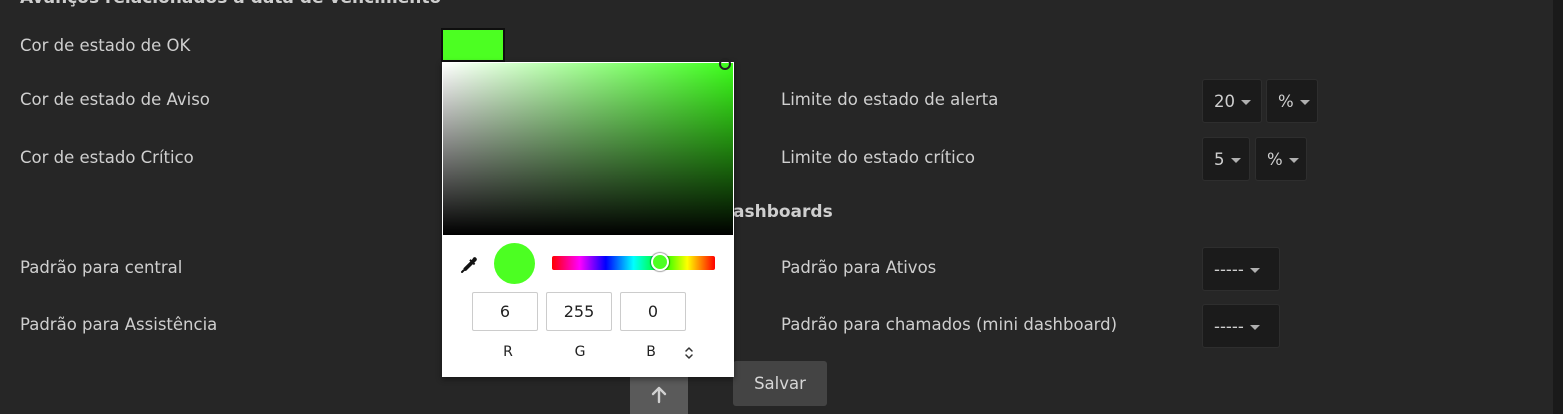 The width and height of the screenshot is (1563, 414). What do you see at coordinates (473, 45) in the screenshot?
I see `ok-color-swatch` at bounding box center [473, 45].